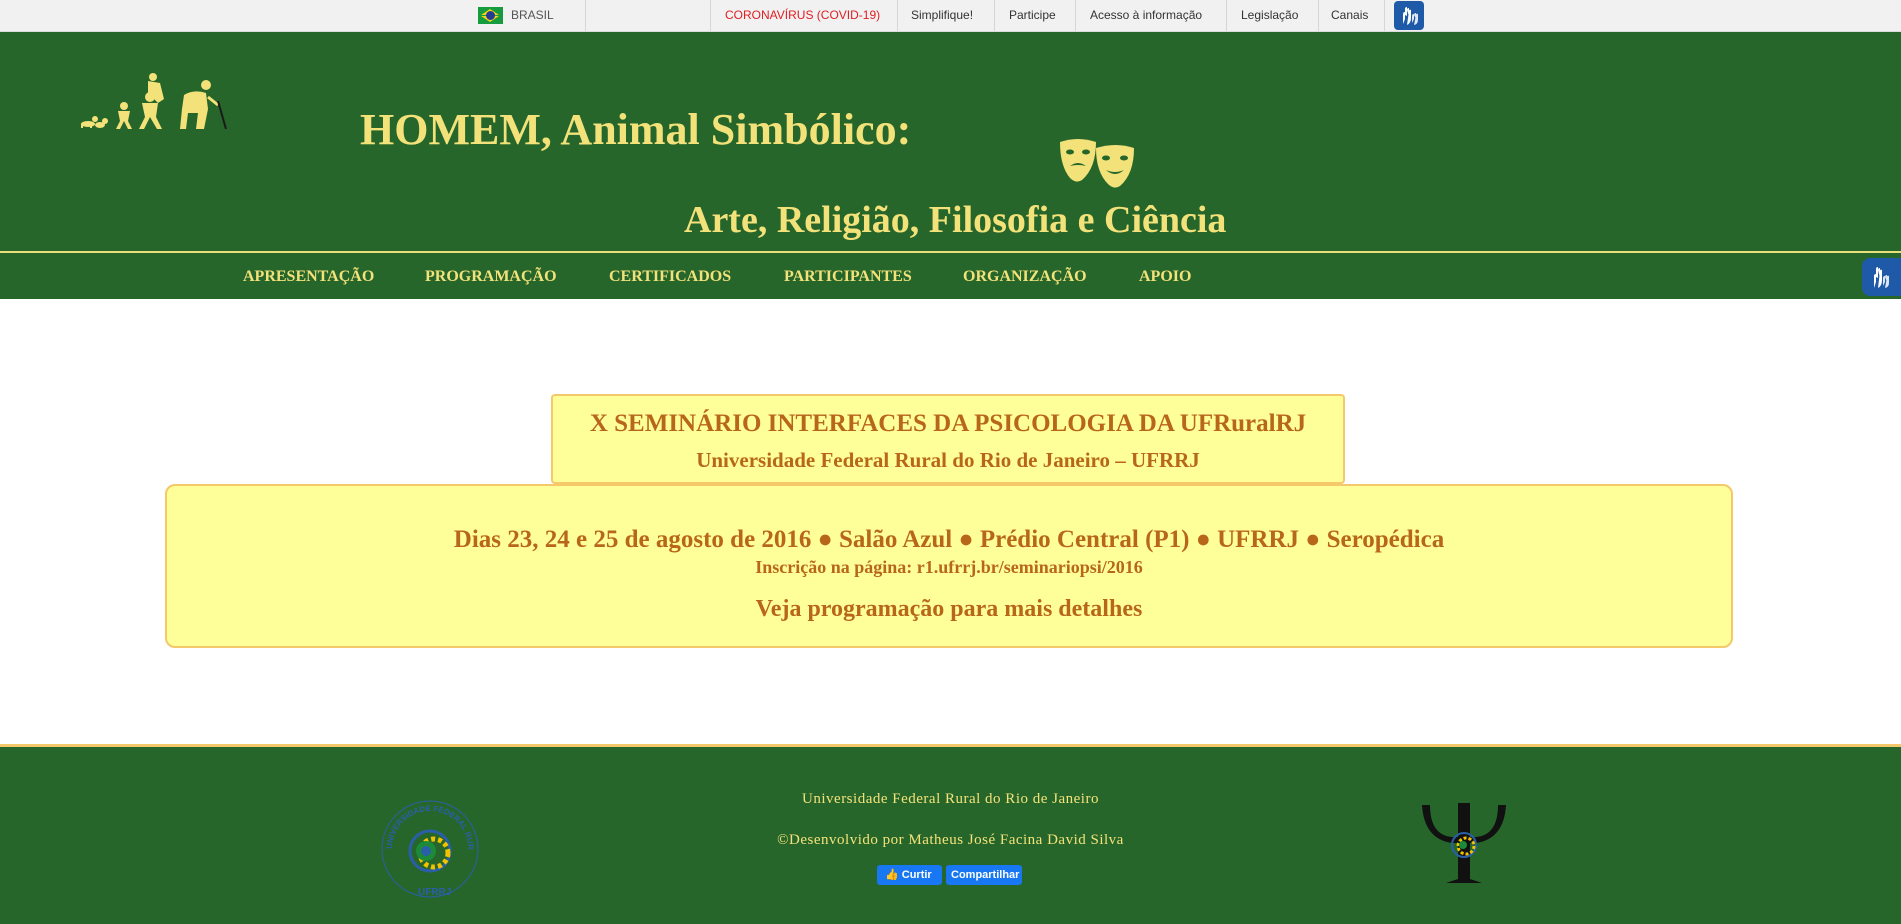 The height and width of the screenshot is (924, 1901). Describe the element at coordinates (434, 892) in the screenshot. I see `seal-label: UFRRJ` at that location.